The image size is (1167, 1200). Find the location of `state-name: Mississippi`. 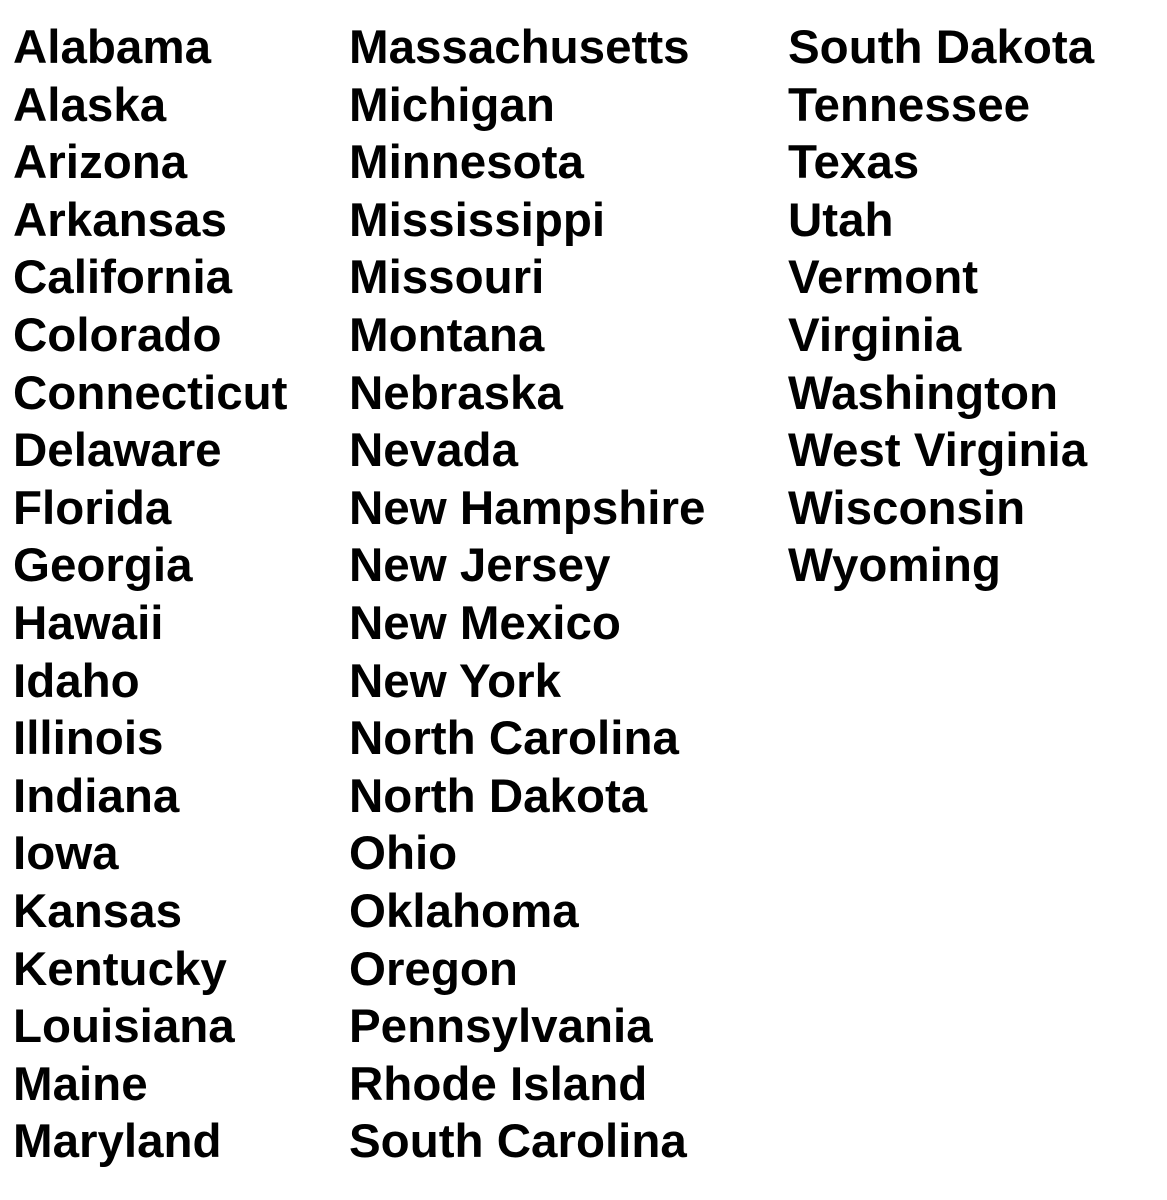

state-name: Mississippi is located at coordinates (477, 220).